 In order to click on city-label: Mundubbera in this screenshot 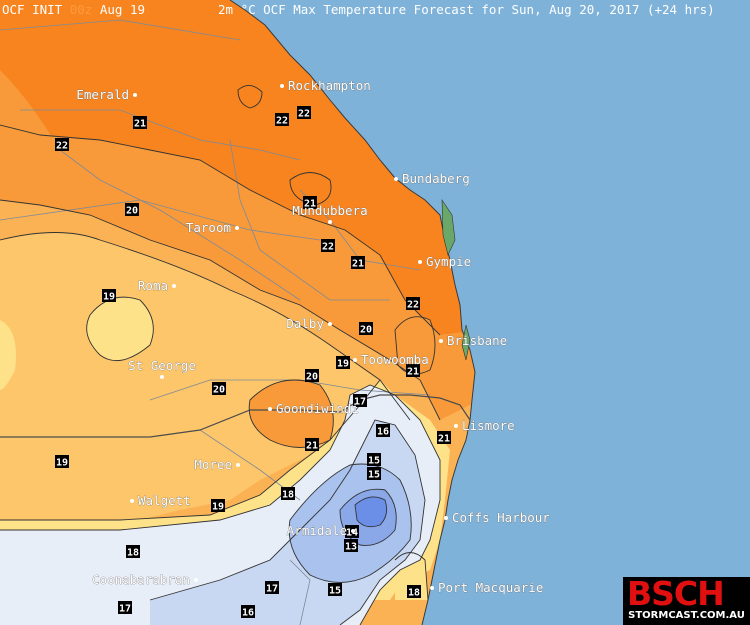, I will do `click(329, 210)`.